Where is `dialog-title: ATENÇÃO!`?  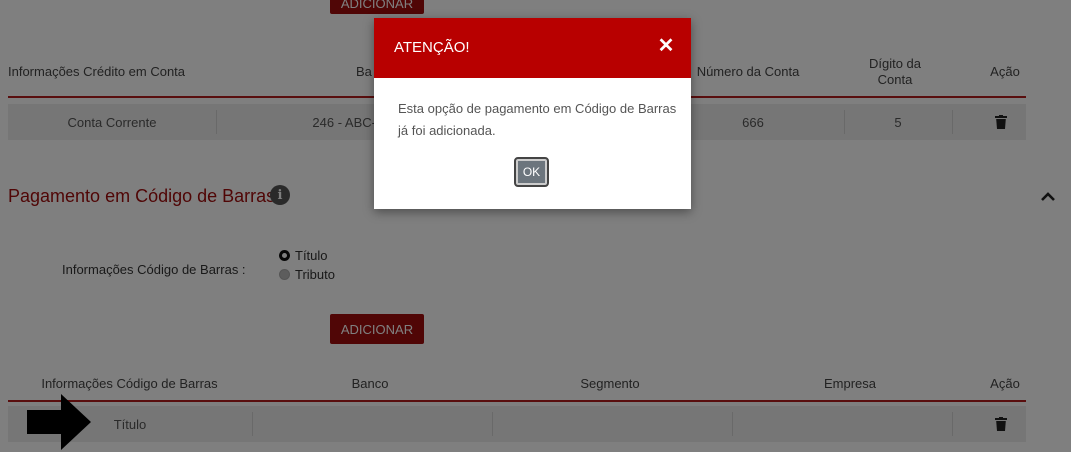
dialog-title: ATENÇÃO! is located at coordinates (432, 47).